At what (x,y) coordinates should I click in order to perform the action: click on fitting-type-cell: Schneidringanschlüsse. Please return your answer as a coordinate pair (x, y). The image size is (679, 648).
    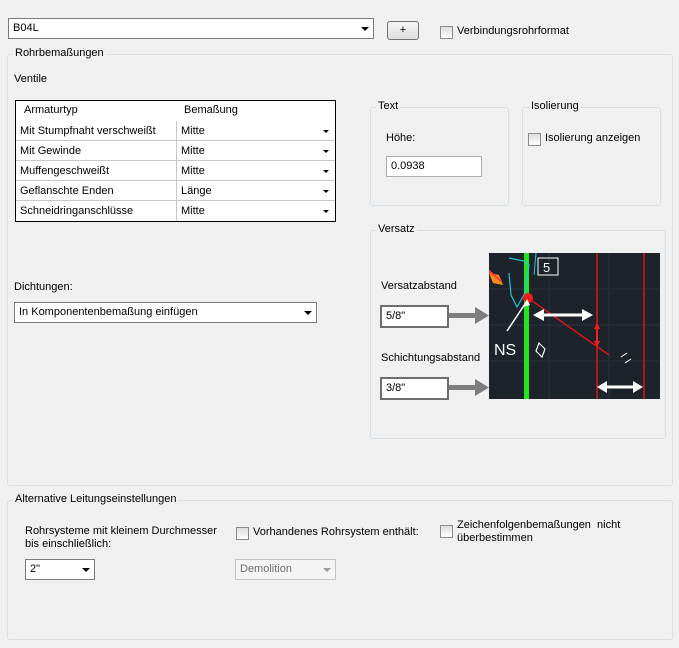
    Looking at the image, I should click on (96, 211).